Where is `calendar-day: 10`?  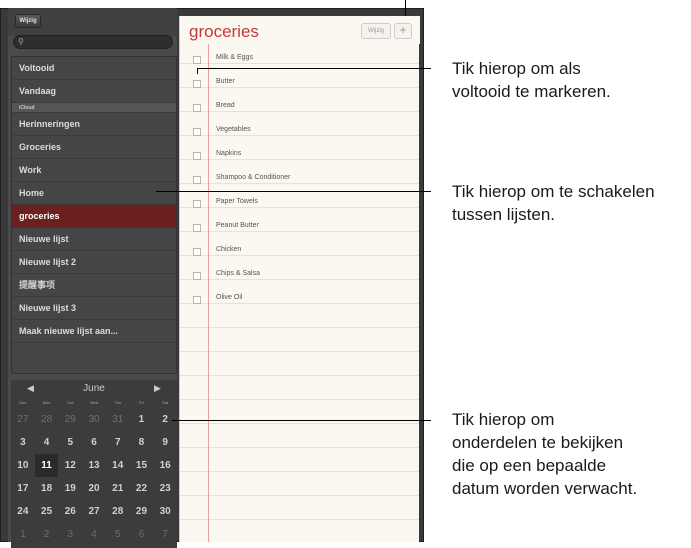 calendar-day: 10 is located at coordinates (23, 465).